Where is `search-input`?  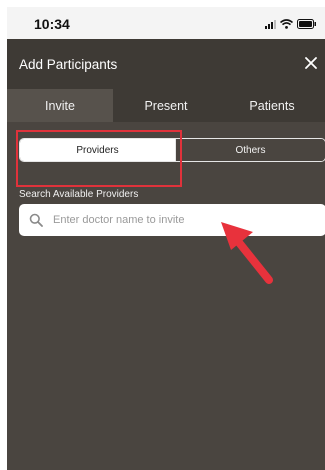
search-input is located at coordinates (178, 220).